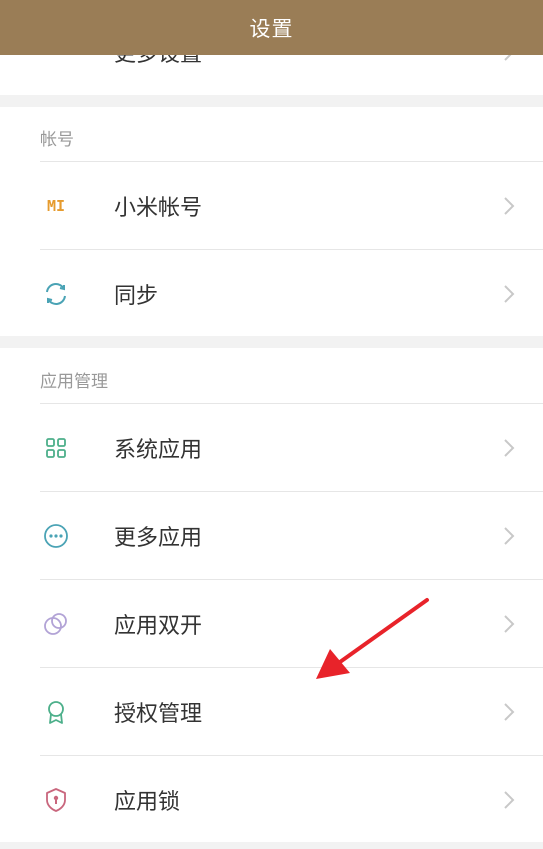 This screenshot has width=543, height=849. I want to click on settings-item-label: 小米帐号, so click(158, 208).